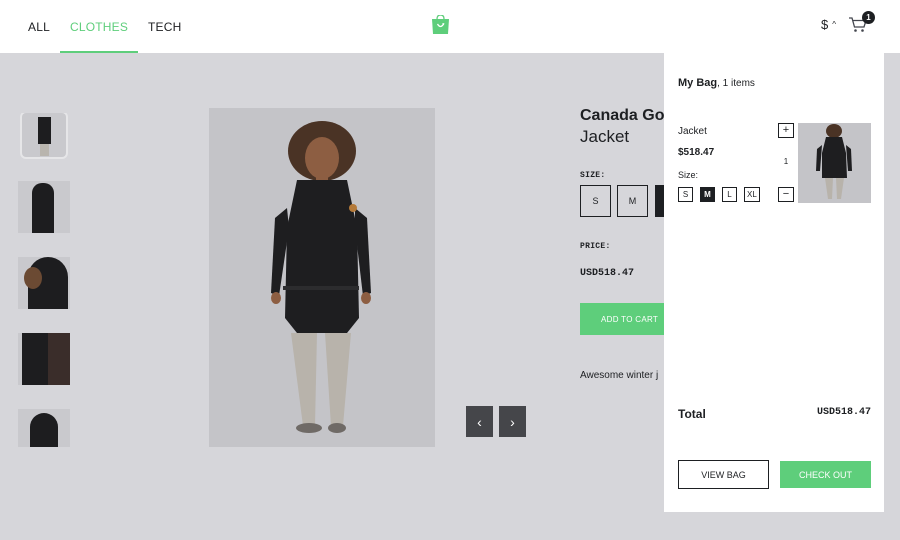 The width and height of the screenshot is (900, 540). I want to click on cart-count-badge: 1, so click(868, 17).